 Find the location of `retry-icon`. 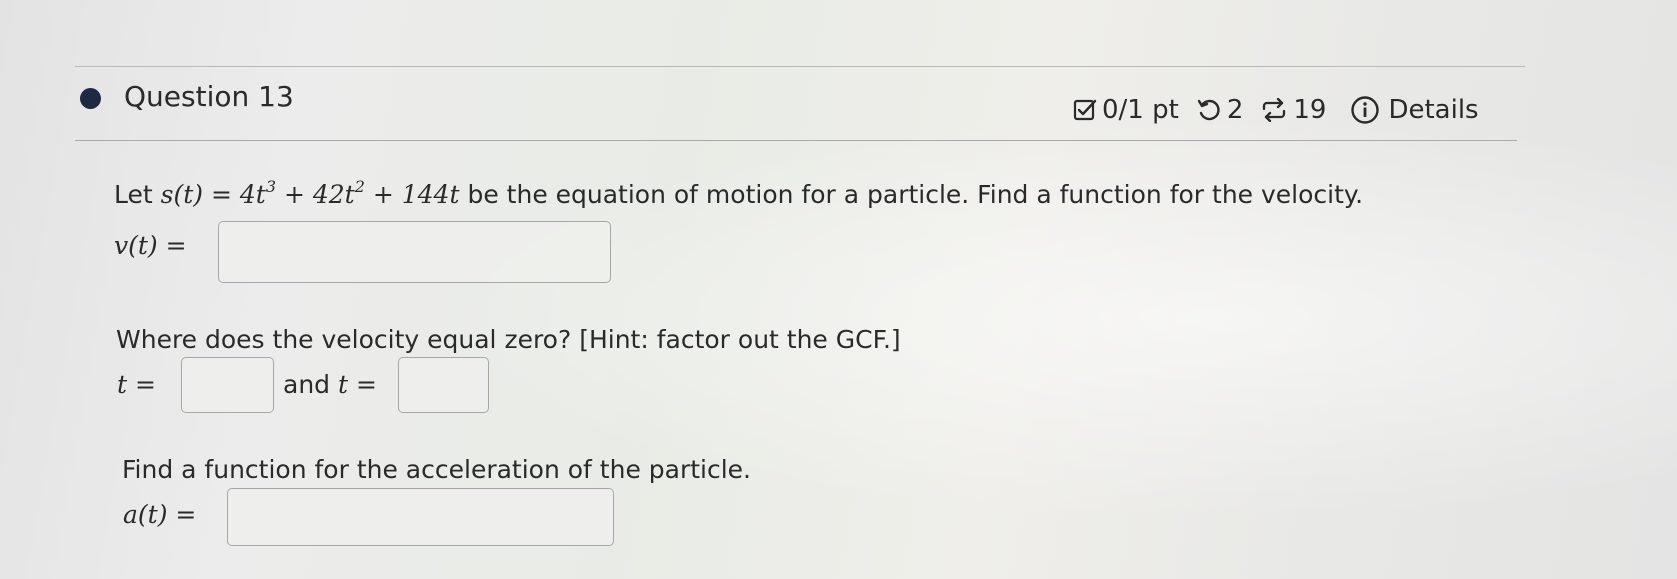

retry-icon is located at coordinates (1208, 110).